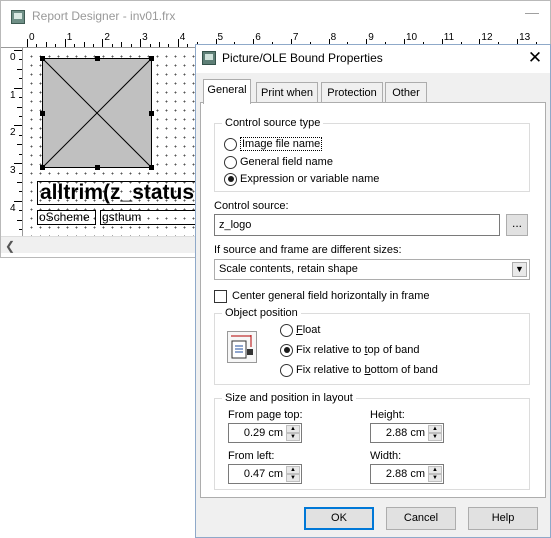 Image resolution: width=551 pixels, height=538 pixels. Describe the element at coordinates (275, 16) in the screenshot. I see `report-designer-titlebar: Report Designer - inv01.frx —` at that location.